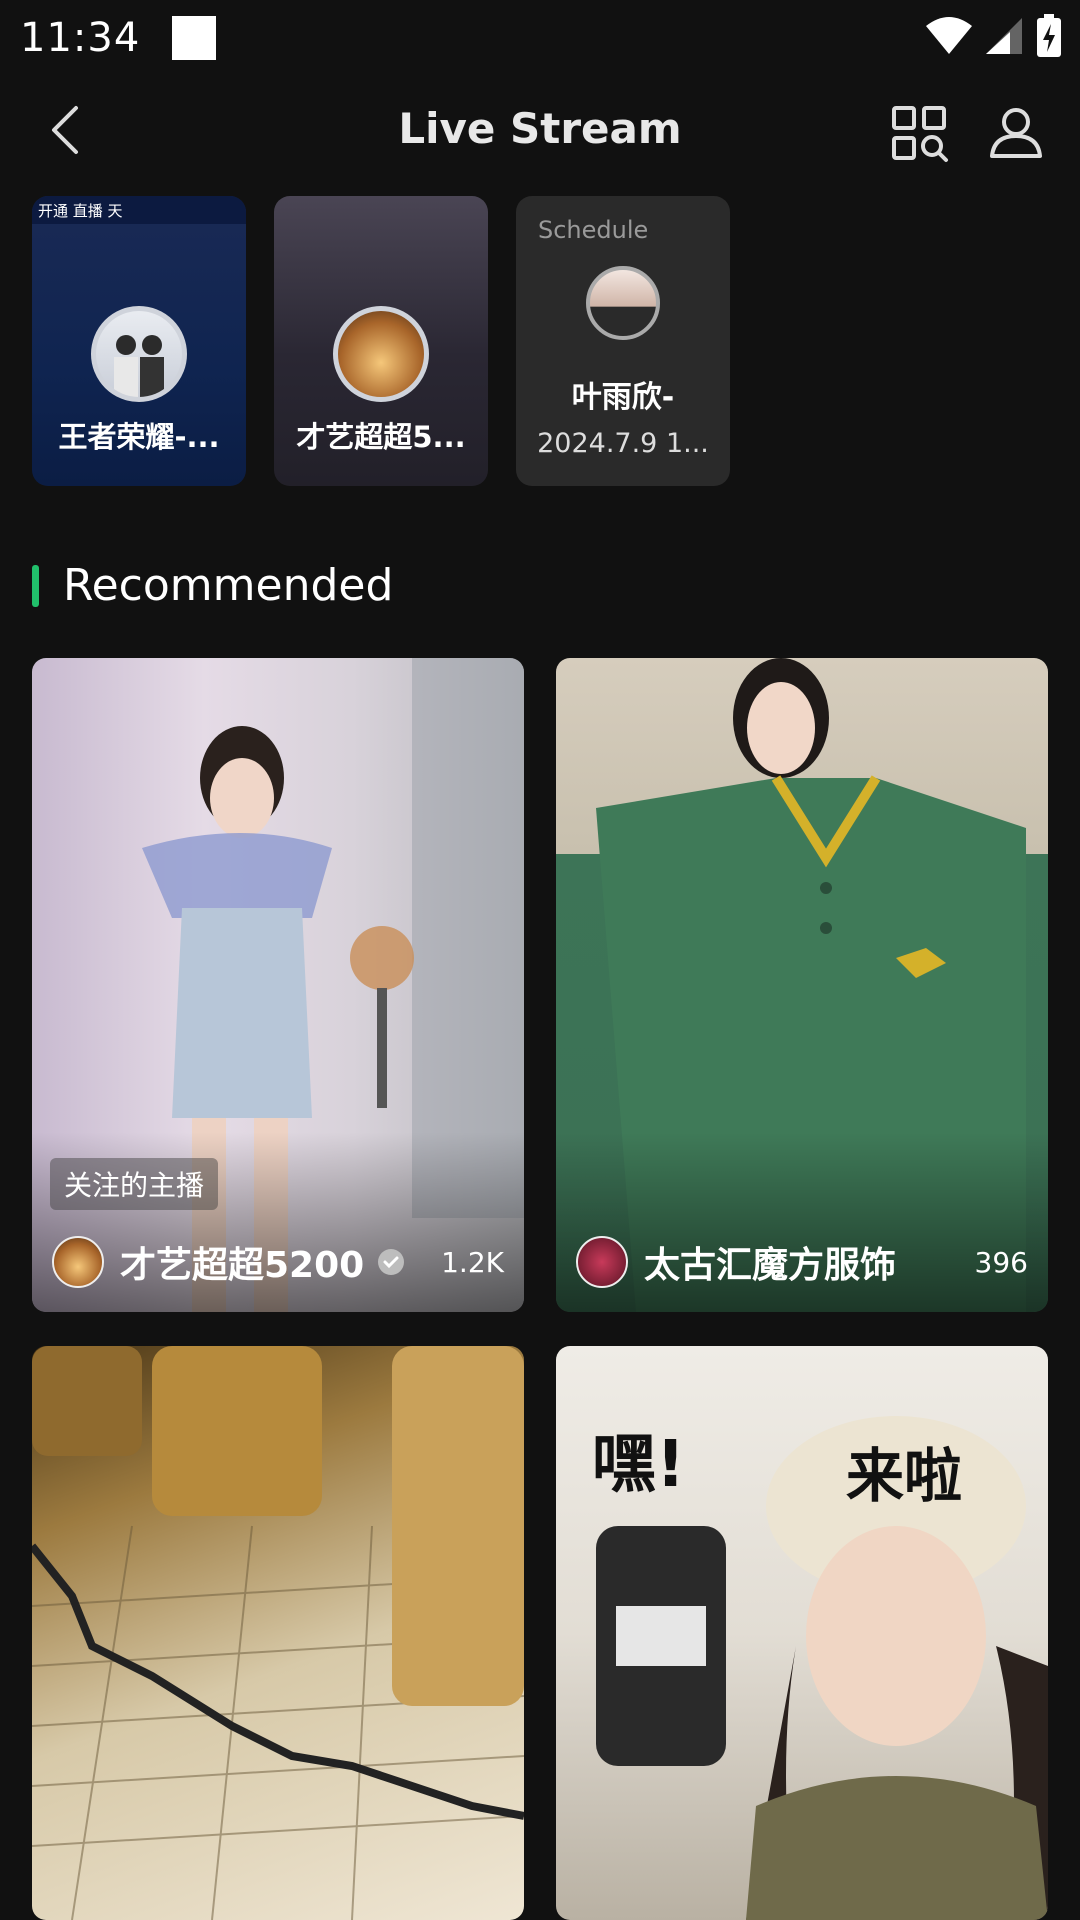  I want to click on status-bar: 11:34, so click(540, 38).